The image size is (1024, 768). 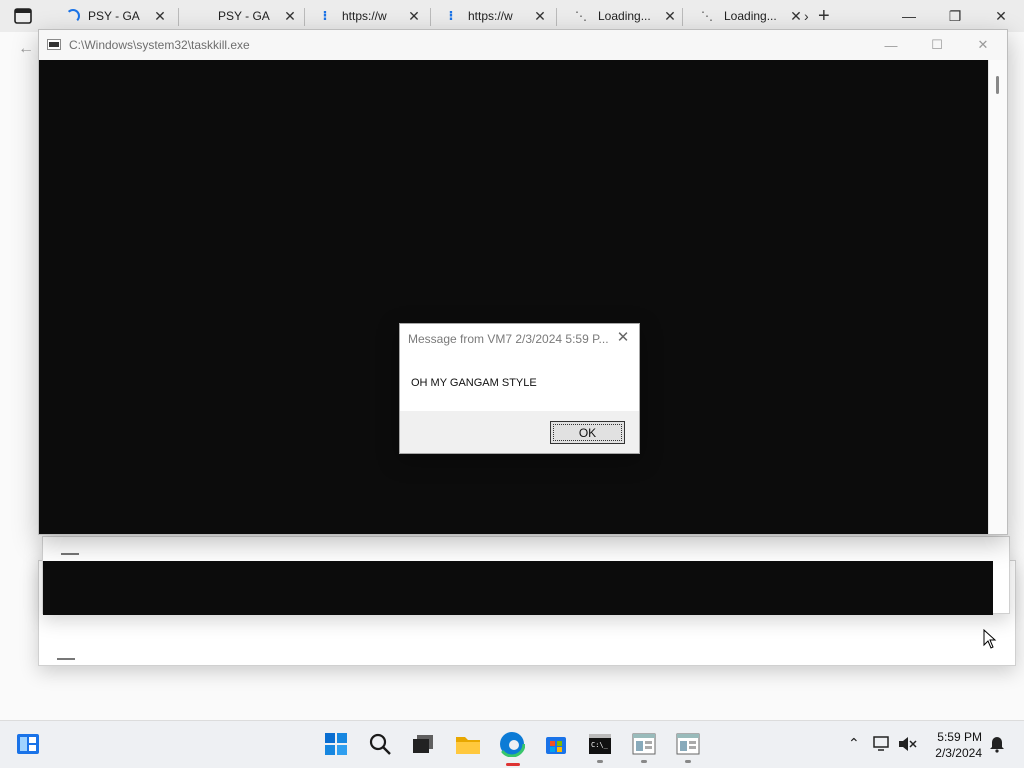 What do you see at coordinates (23, 16) in the screenshot?
I see `tab-actions-icon` at bounding box center [23, 16].